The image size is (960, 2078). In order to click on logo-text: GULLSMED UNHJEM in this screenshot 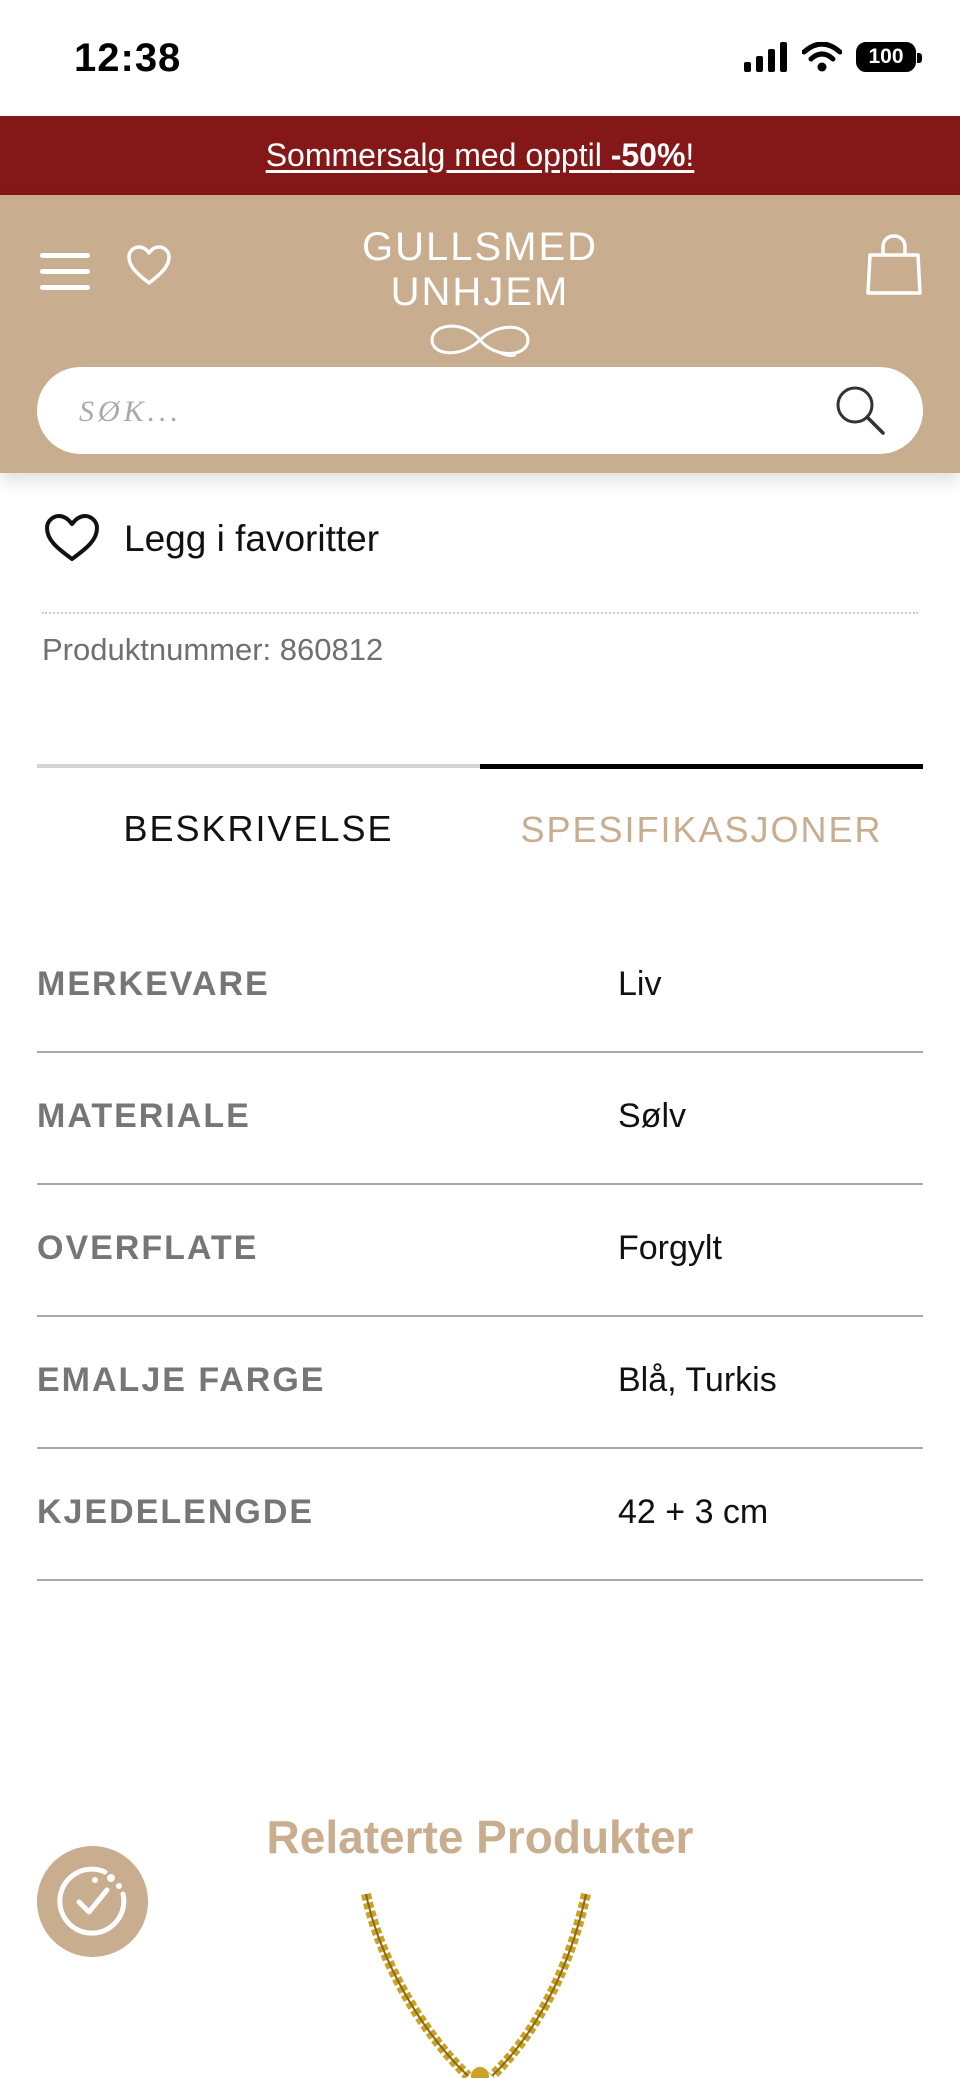, I will do `click(480, 269)`.